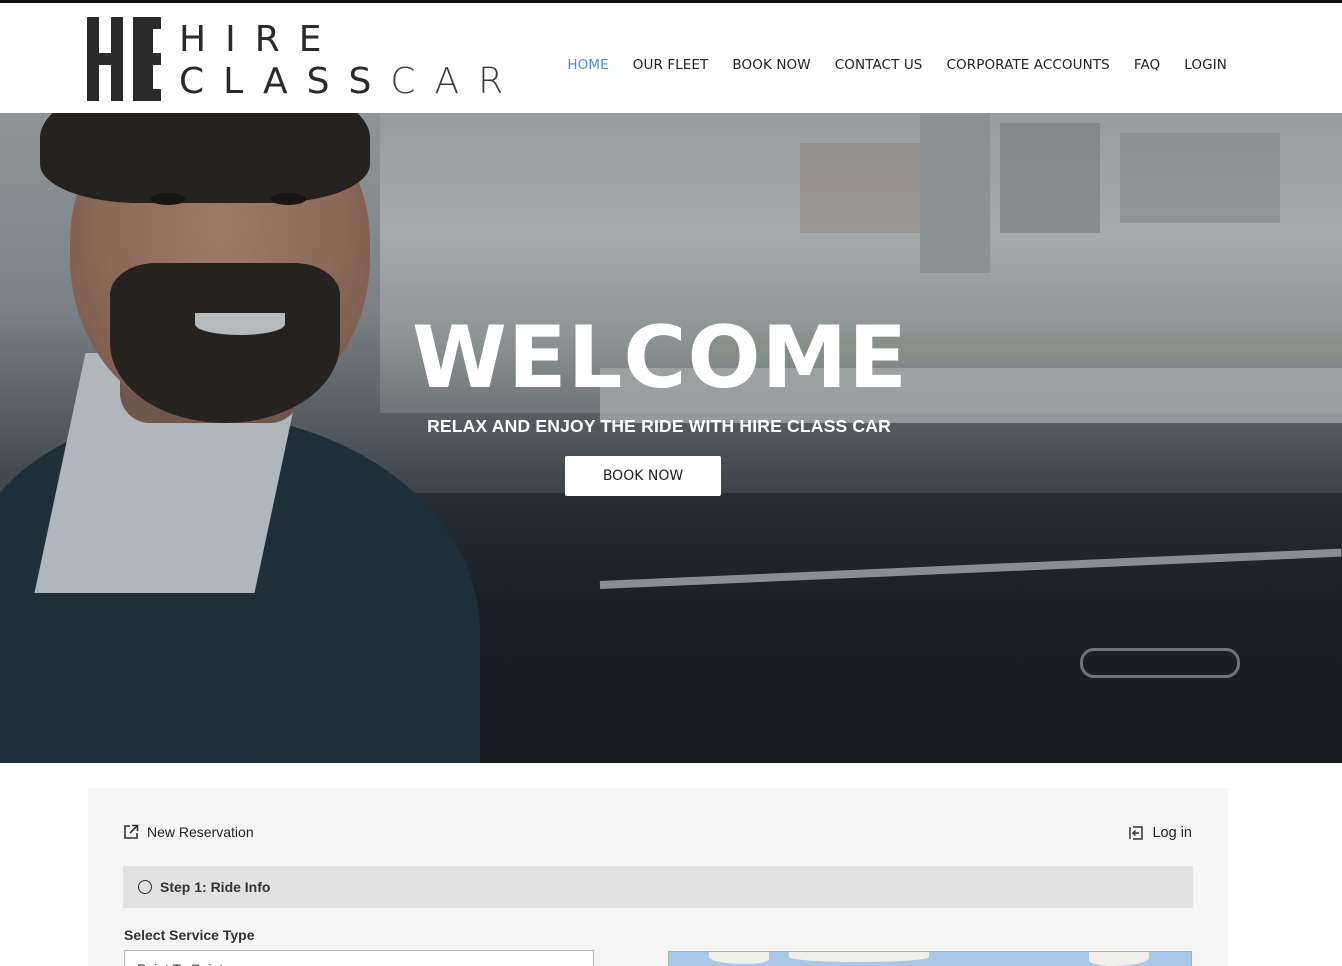 The height and width of the screenshot is (966, 1342). What do you see at coordinates (658, 887) in the screenshot?
I see `step-1-header: Step 1: Ride Info` at bounding box center [658, 887].